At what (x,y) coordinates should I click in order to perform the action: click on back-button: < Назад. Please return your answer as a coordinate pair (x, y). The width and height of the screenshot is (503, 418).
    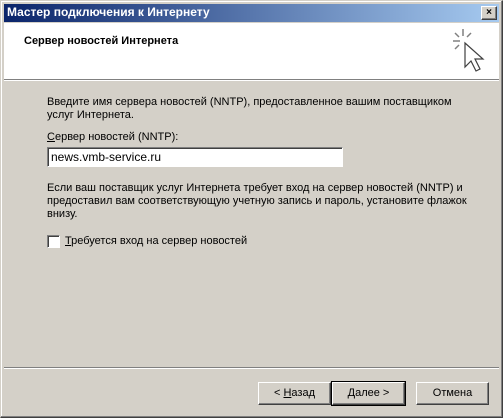
    Looking at the image, I should click on (294, 393).